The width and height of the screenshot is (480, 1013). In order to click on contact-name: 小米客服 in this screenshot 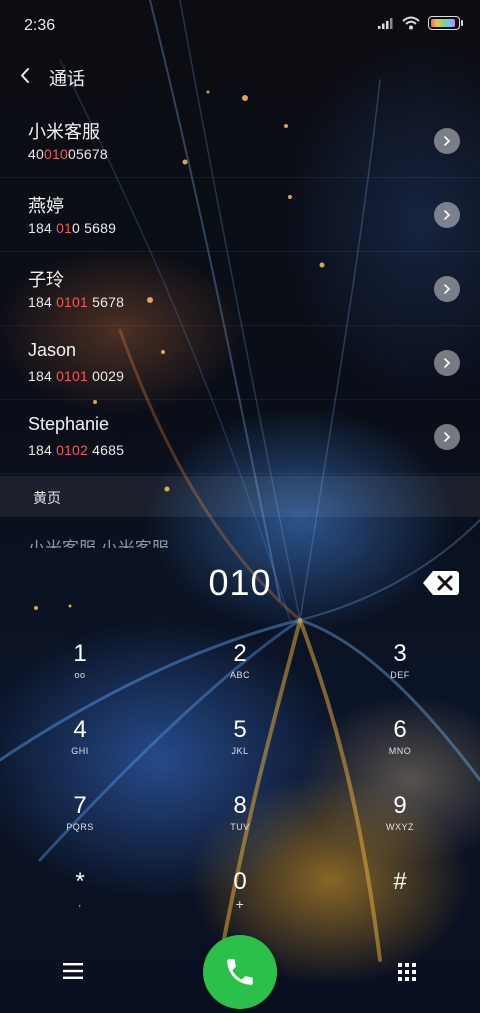, I will do `click(64, 132)`.